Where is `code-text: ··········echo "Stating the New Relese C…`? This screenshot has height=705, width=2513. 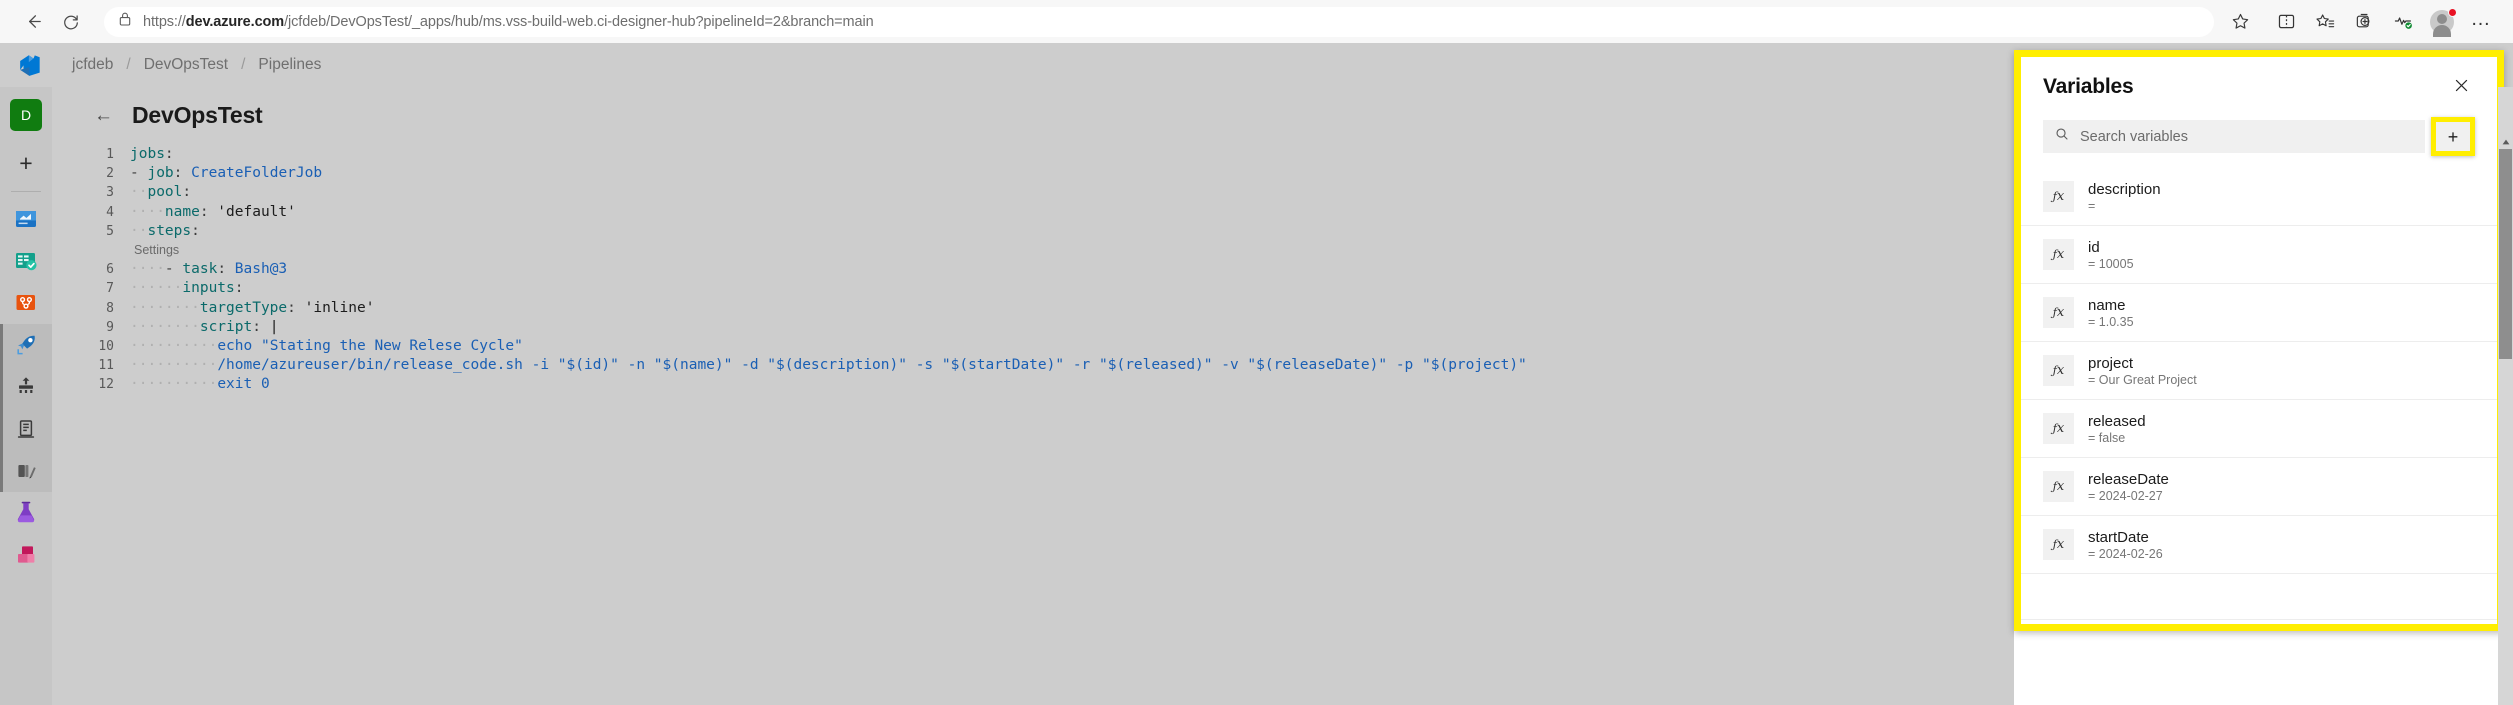
code-text: ··········echo "Stating the New Relese C… is located at coordinates (326, 345).